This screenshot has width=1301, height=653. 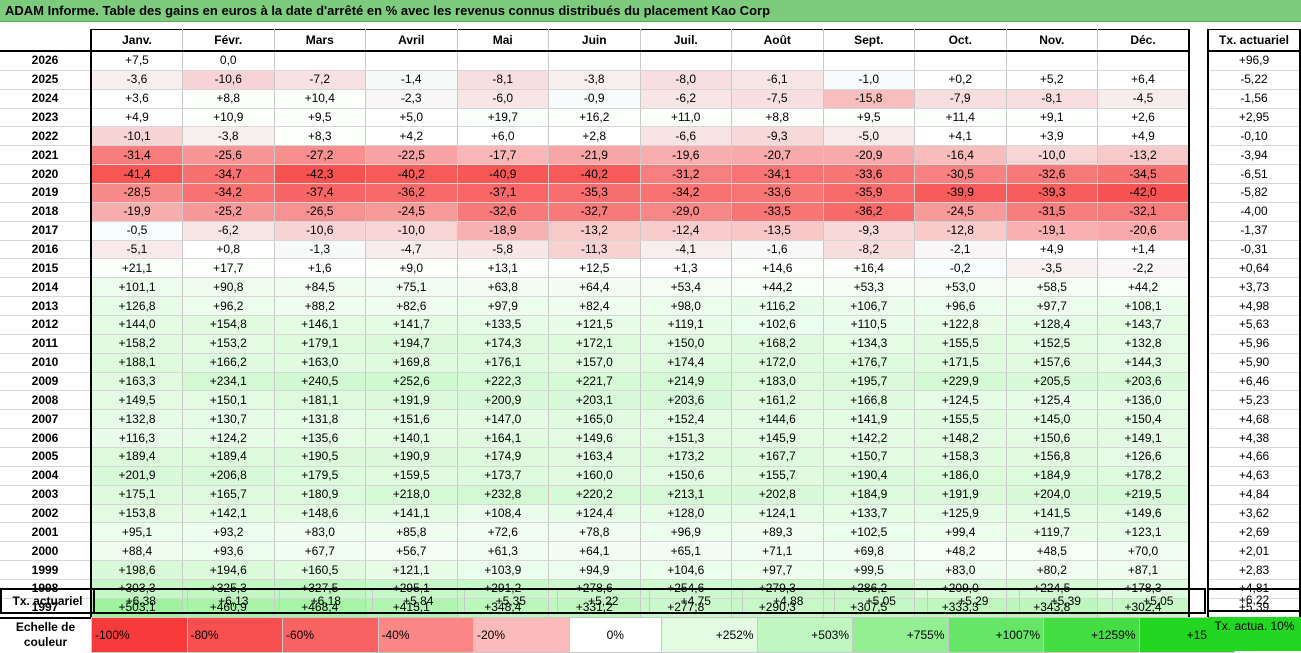 What do you see at coordinates (1254, 325) in the screenshot?
I see `annual-rate-cell: +5,63` at bounding box center [1254, 325].